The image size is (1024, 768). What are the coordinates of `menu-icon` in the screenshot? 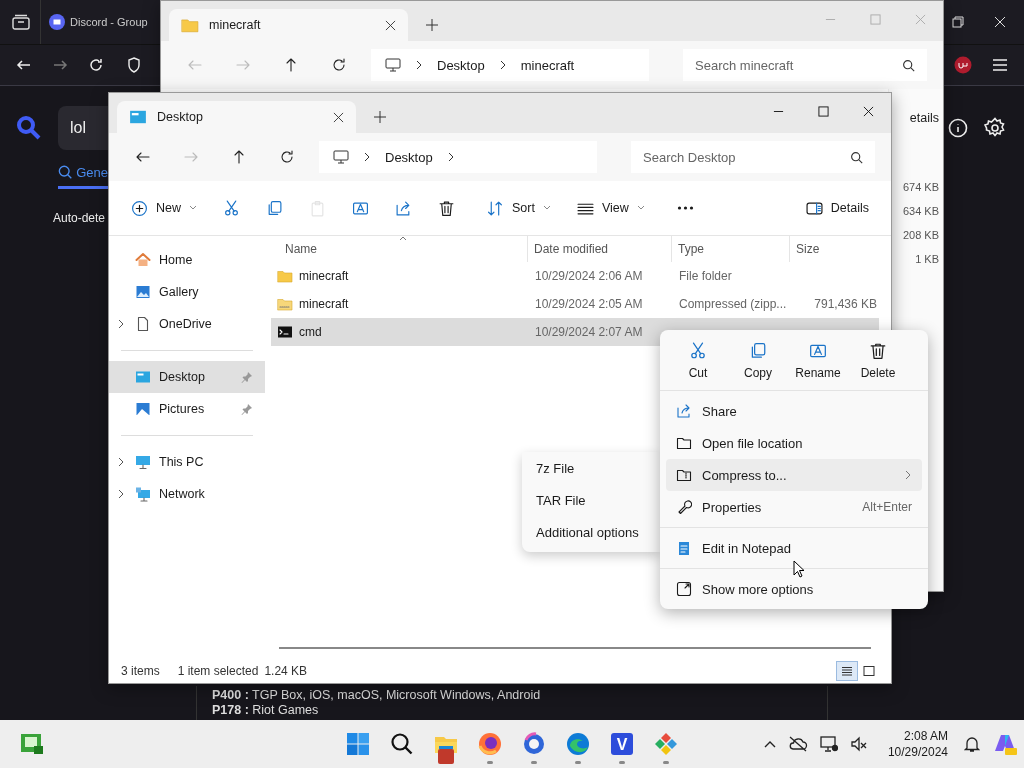 It's located at (1000, 65).